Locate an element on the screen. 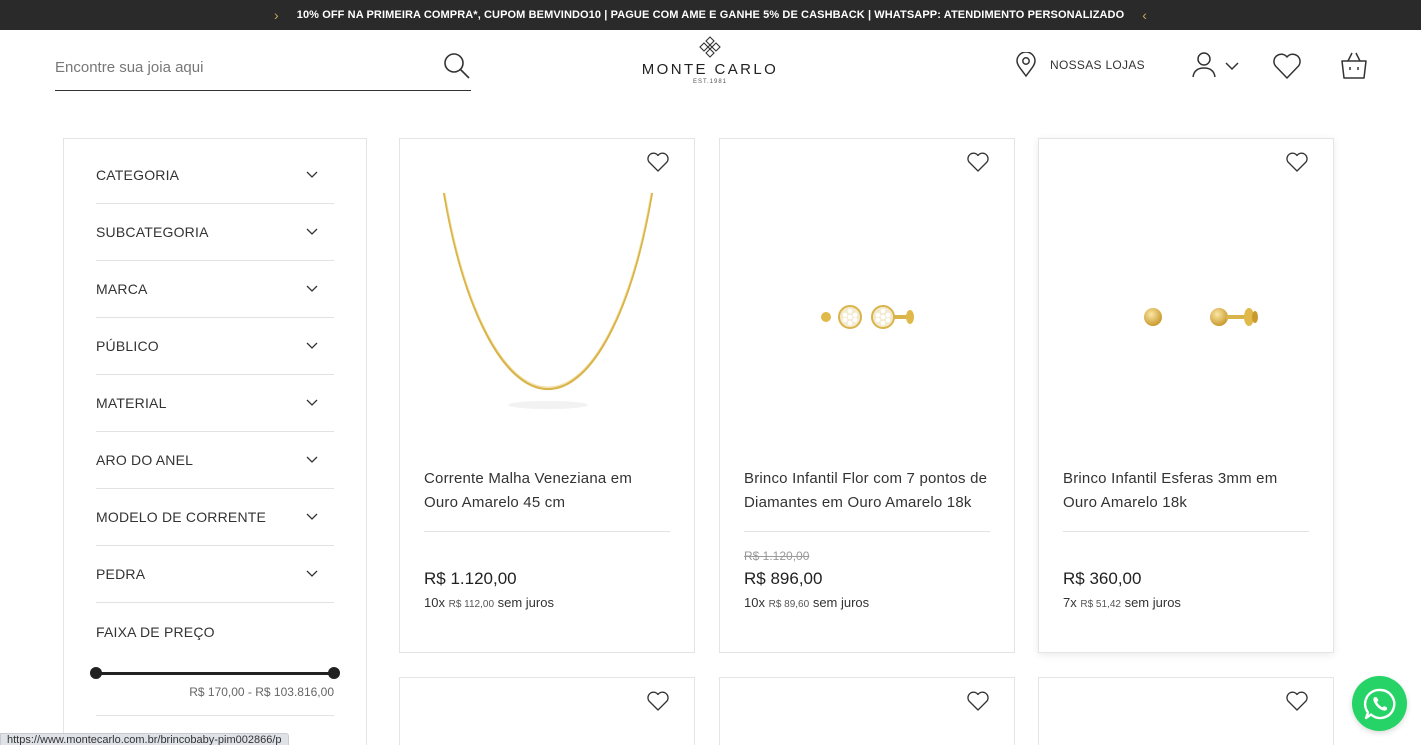 The width and height of the screenshot is (1421, 745). filter-label: MATERIAL is located at coordinates (131, 403).